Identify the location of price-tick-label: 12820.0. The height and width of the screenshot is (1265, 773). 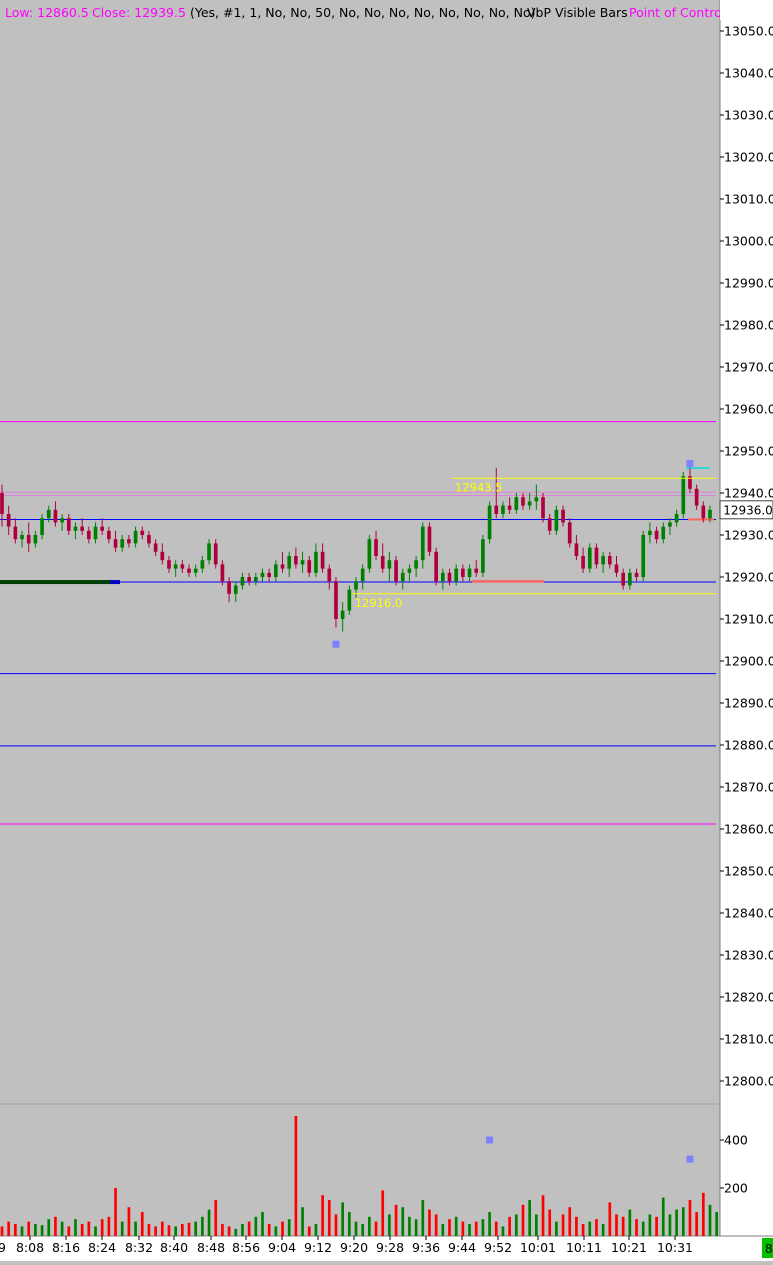
(748, 997).